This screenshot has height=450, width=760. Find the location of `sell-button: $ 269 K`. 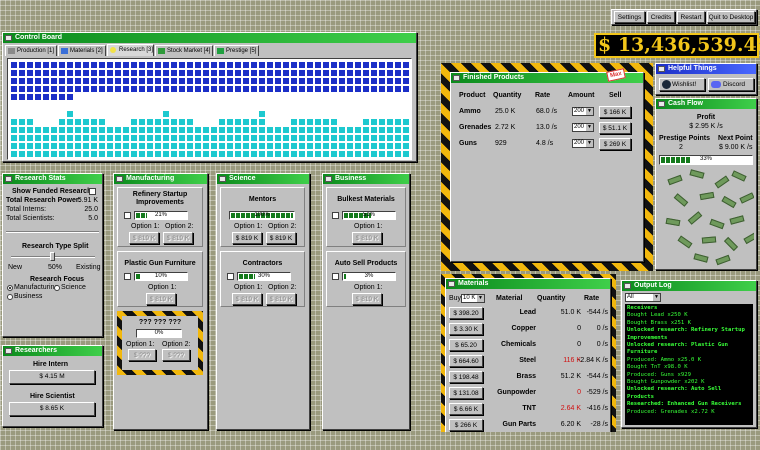

sell-button: $ 269 K is located at coordinates (615, 144).